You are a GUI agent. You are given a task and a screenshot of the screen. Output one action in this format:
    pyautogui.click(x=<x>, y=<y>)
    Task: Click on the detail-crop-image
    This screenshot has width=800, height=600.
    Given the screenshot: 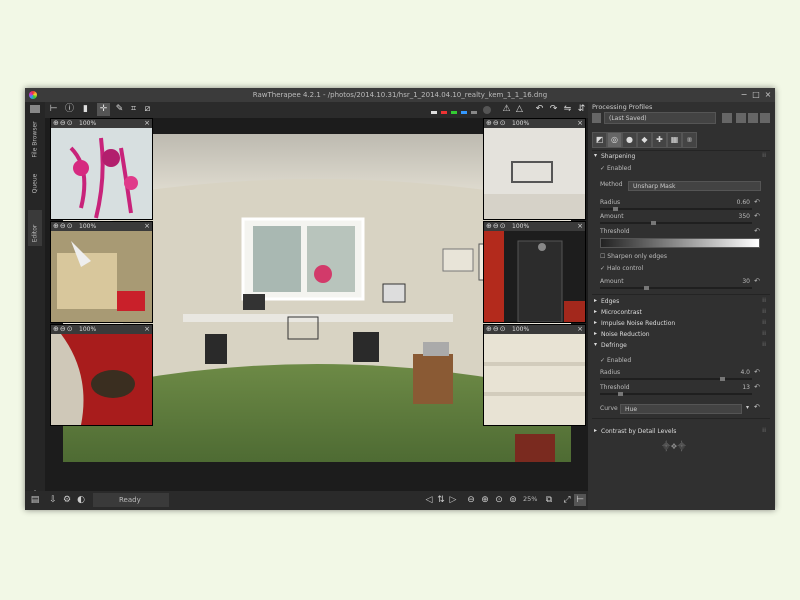 What is the action you would take?
    pyautogui.click(x=101, y=276)
    